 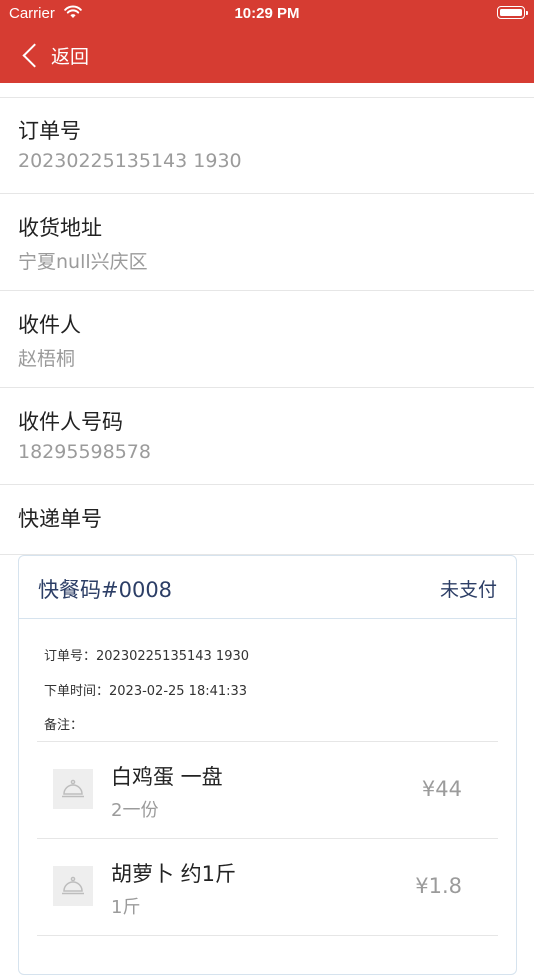 I want to click on item-name: 白鸡蛋 一盘, so click(x=167, y=777).